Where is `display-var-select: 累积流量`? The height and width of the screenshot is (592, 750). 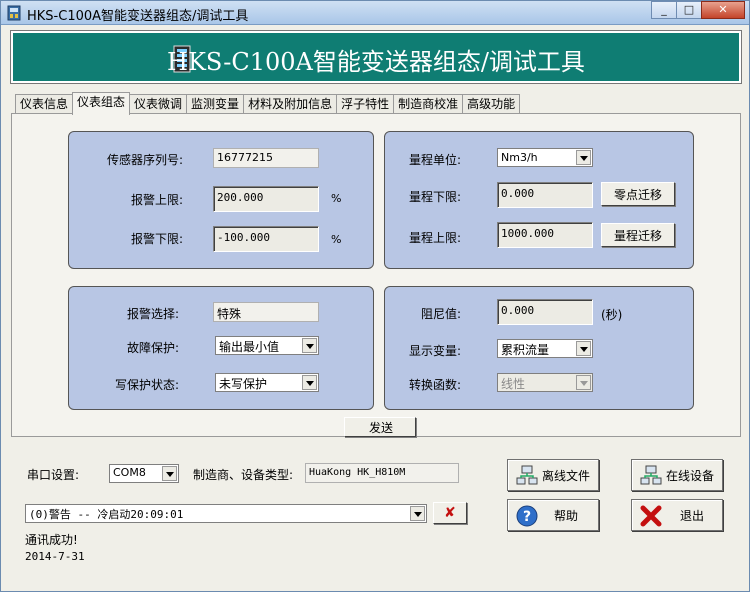 display-var-select: 累积流量 is located at coordinates (545, 348).